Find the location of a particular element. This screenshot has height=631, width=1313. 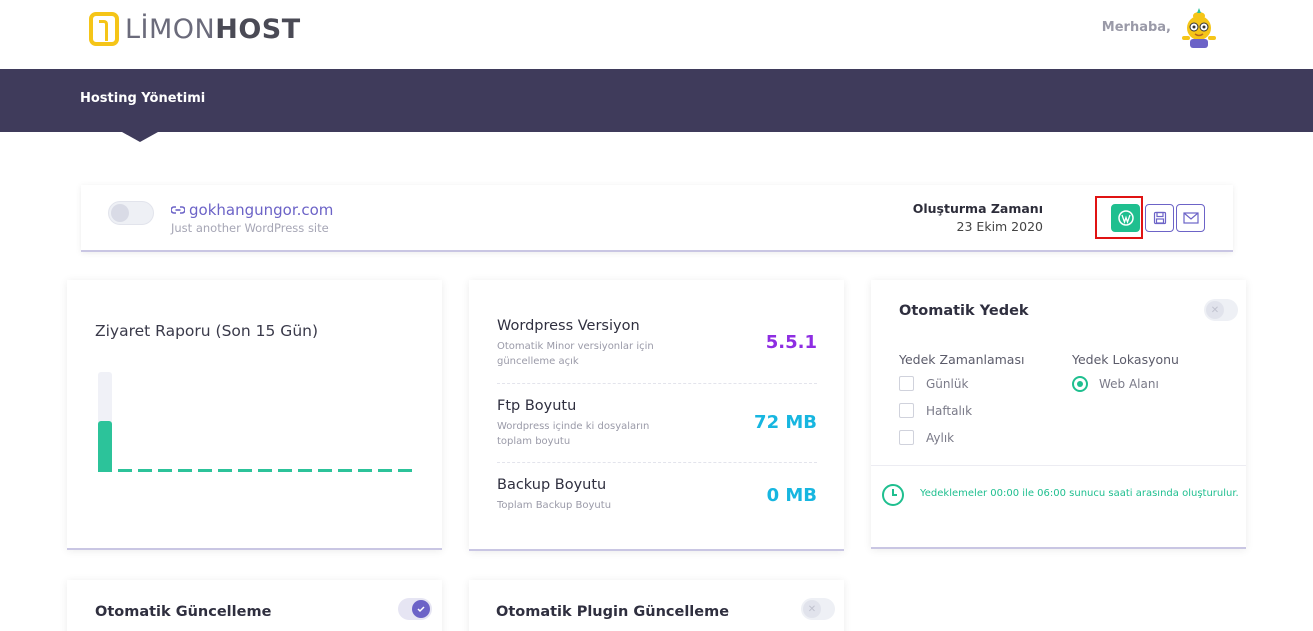

nav-item-hosting-management: Hosting Yönetimi is located at coordinates (142, 98).